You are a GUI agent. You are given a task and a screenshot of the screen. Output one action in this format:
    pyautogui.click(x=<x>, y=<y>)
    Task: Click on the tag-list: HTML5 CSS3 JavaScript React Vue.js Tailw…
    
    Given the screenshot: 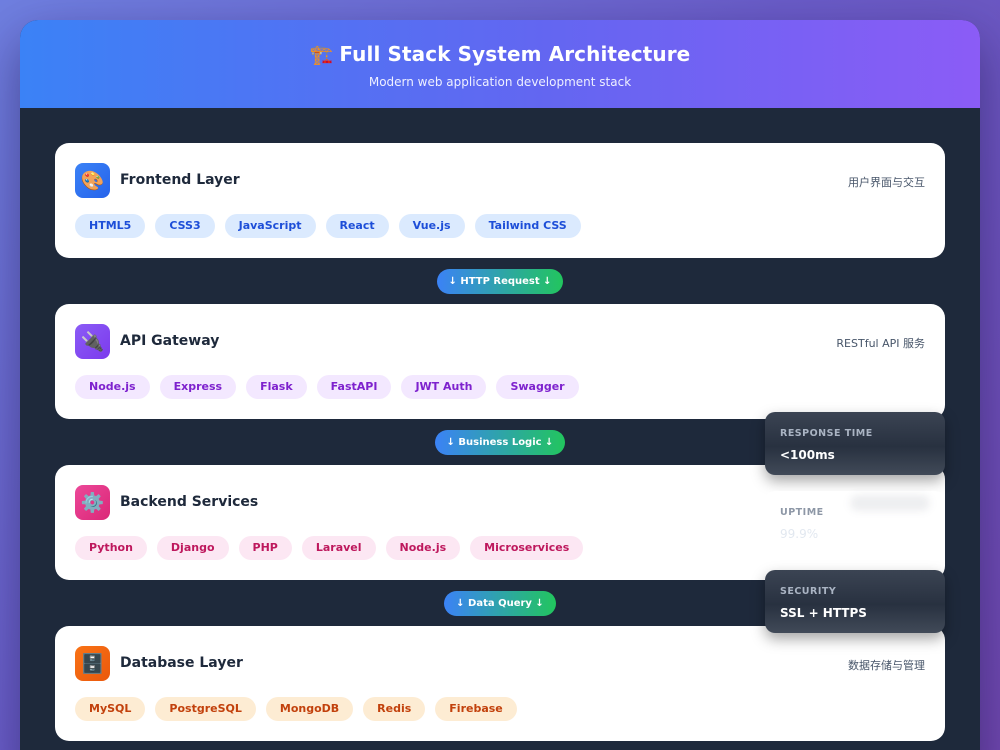 What is the action you would take?
    pyautogui.click(x=328, y=226)
    